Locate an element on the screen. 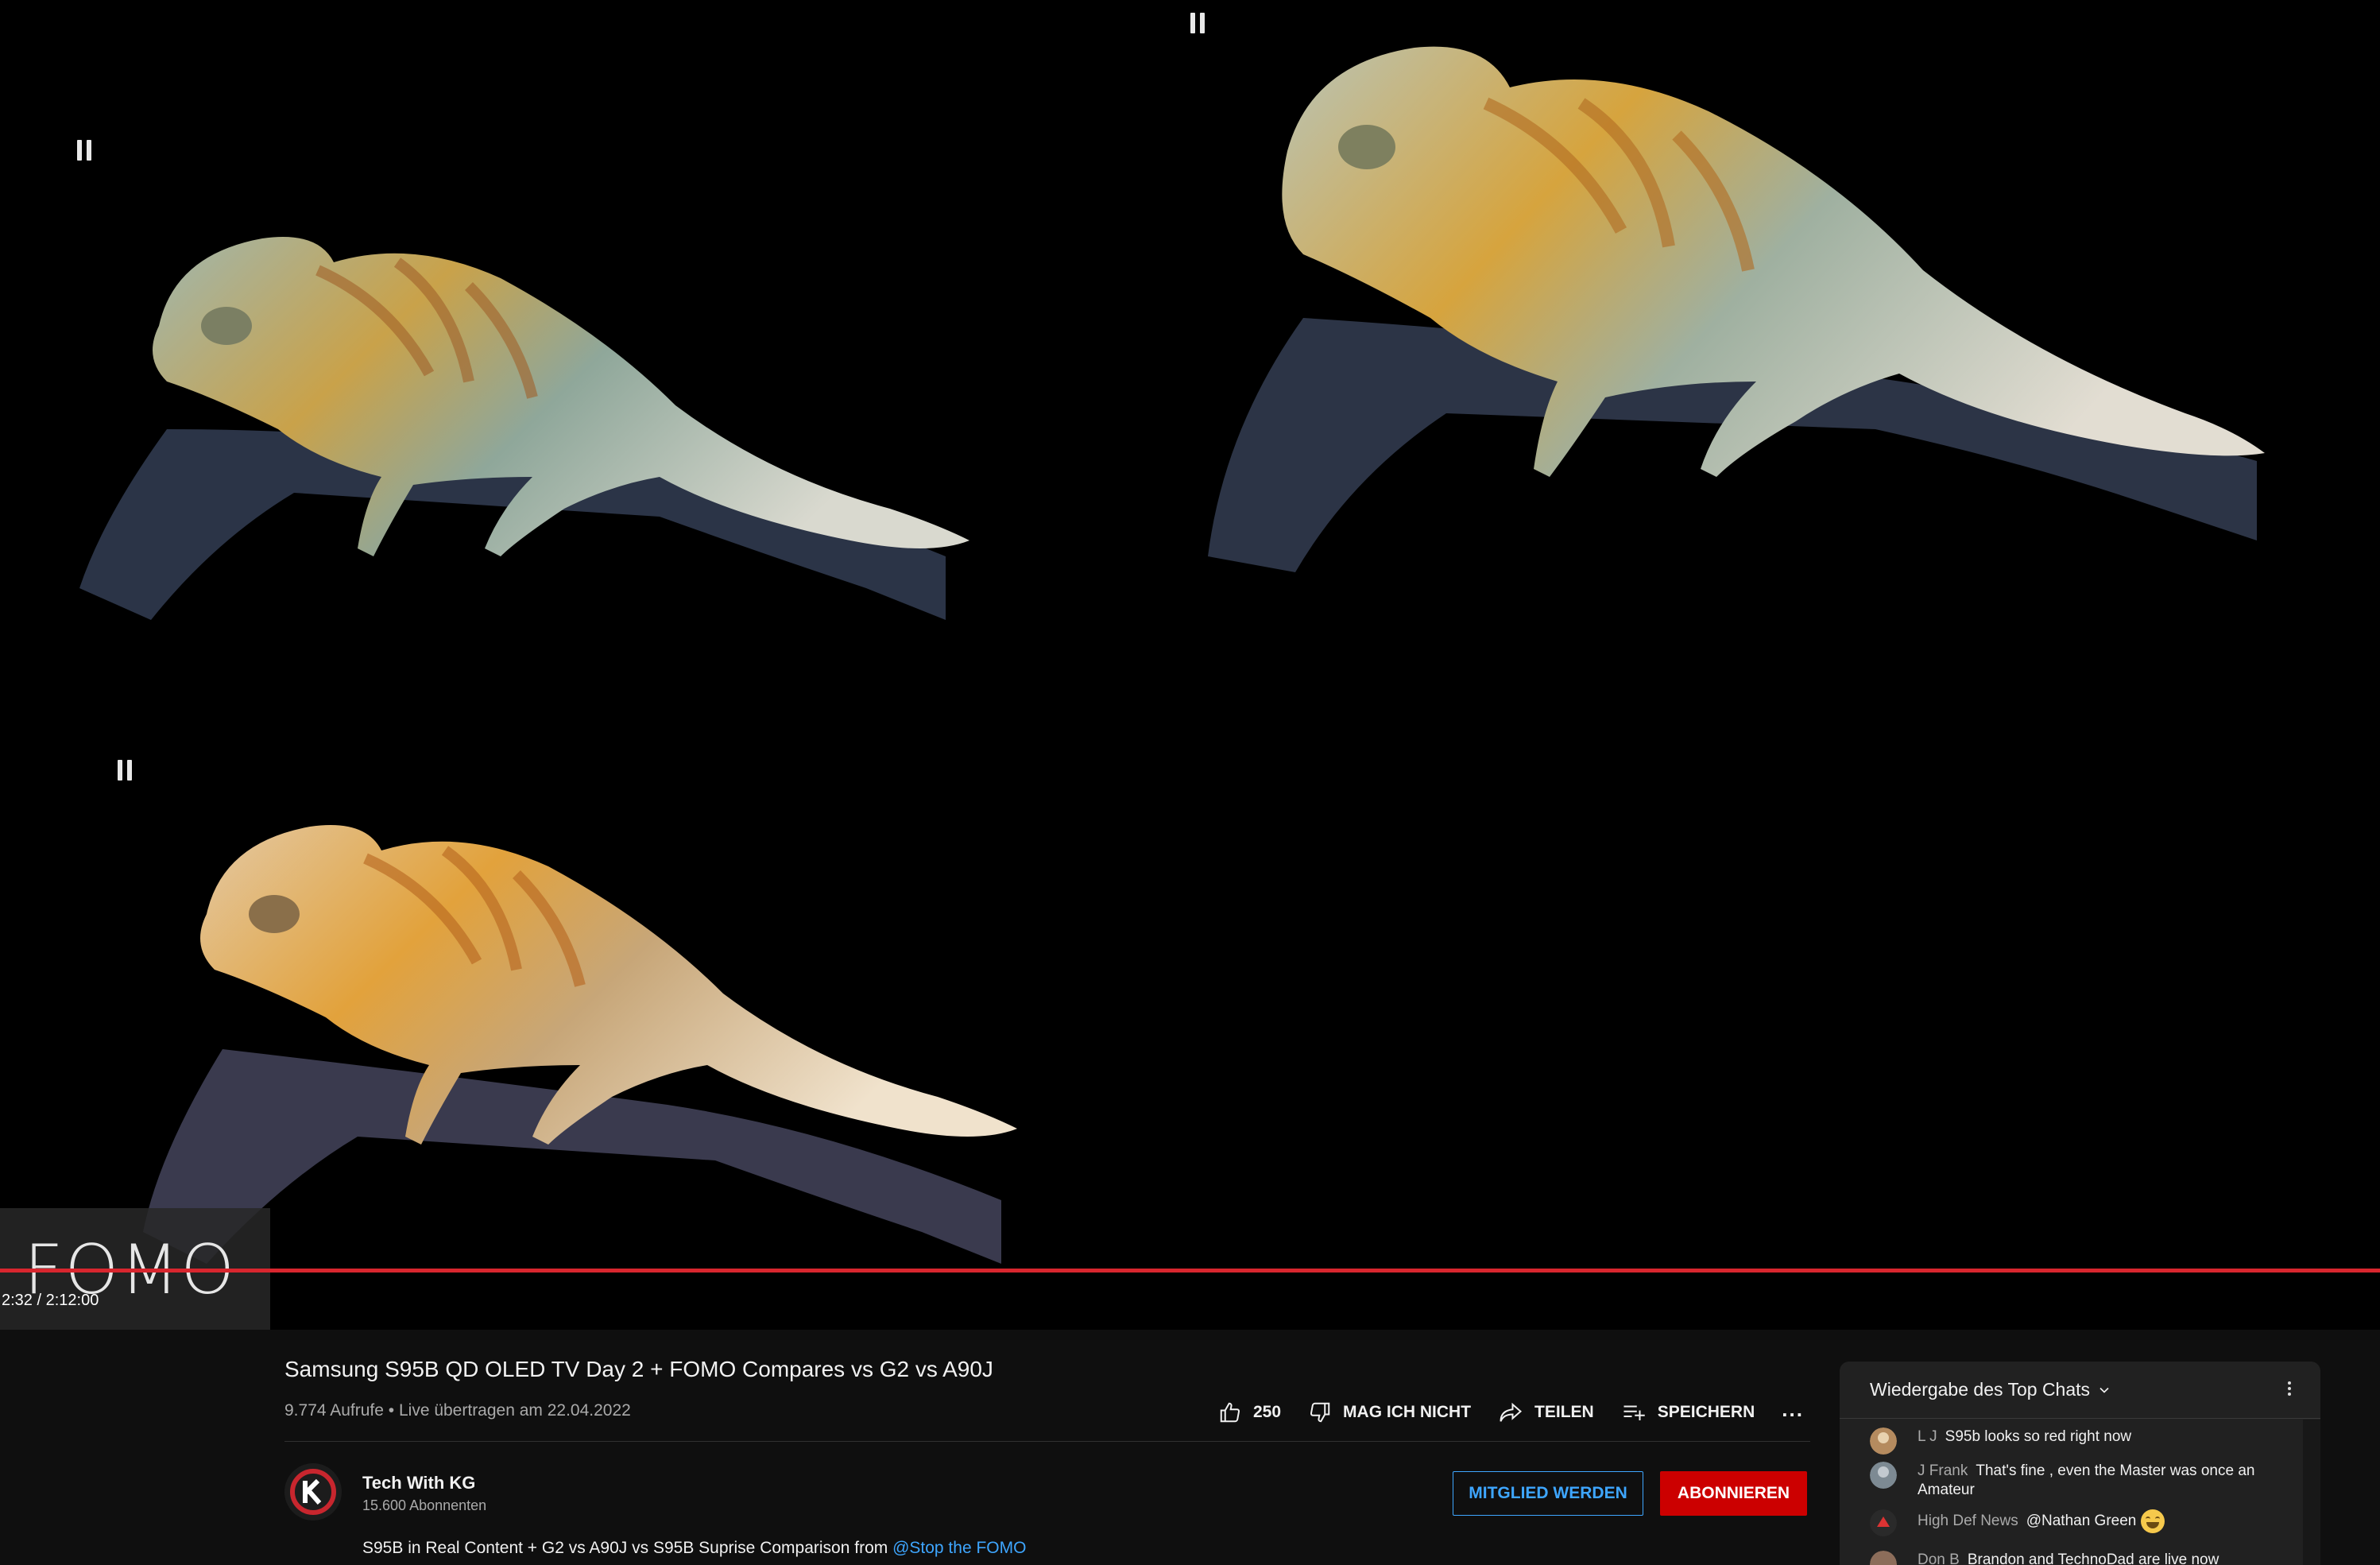 The image size is (2380, 1565). thumbs-up-icon is located at coordinates (1230, 1412).